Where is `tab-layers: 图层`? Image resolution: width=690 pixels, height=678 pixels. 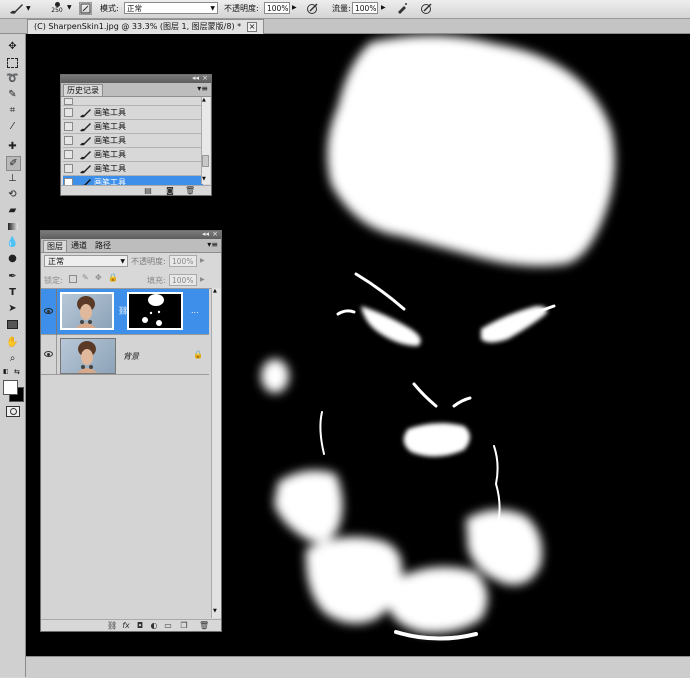 tab-layers: 图层 is located at coordinates (55, 246).